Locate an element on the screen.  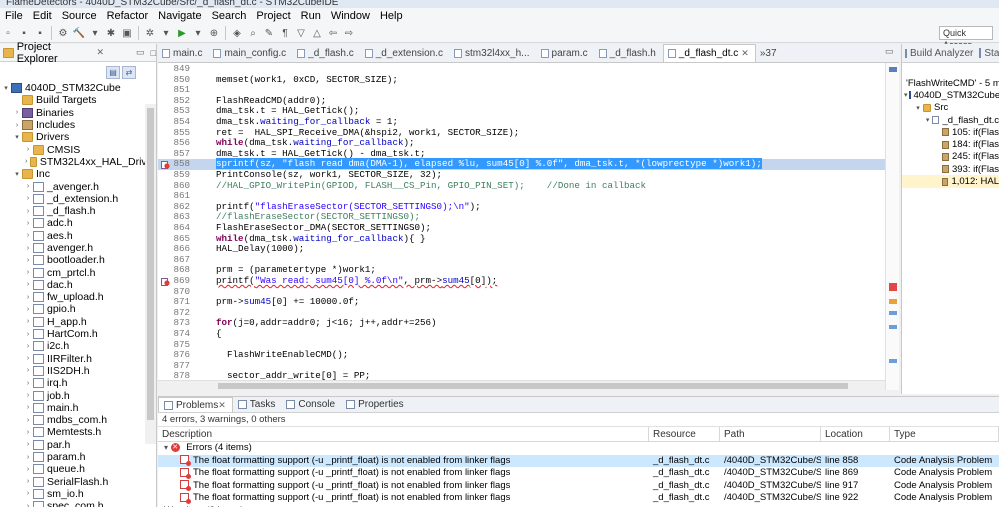
tree-item: › _avenger.h is located at coordinates (78, 186).